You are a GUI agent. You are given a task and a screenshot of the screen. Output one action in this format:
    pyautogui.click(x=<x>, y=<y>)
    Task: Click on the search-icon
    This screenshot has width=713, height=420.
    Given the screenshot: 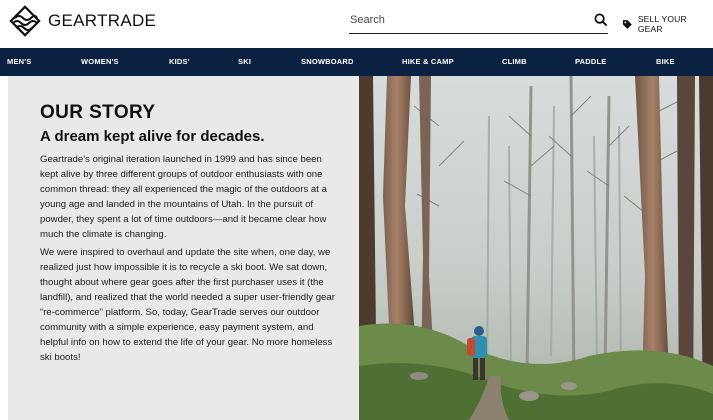 What is the action you would take?
    pyautogui.click(x=601, y=20)
    